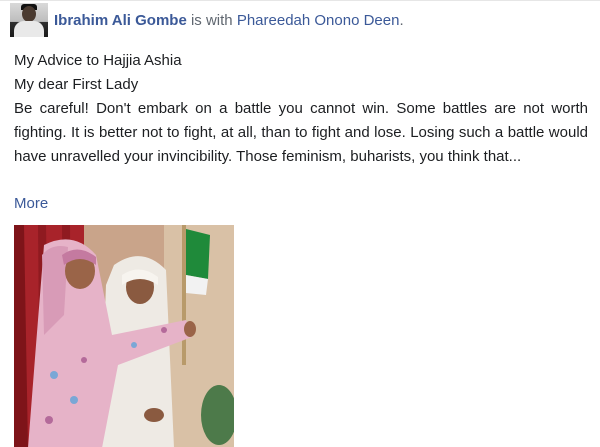  What do you see at coordinates (401, 20) in the screenshot?
I see `header-period: .` at bounding box center [401, 20].